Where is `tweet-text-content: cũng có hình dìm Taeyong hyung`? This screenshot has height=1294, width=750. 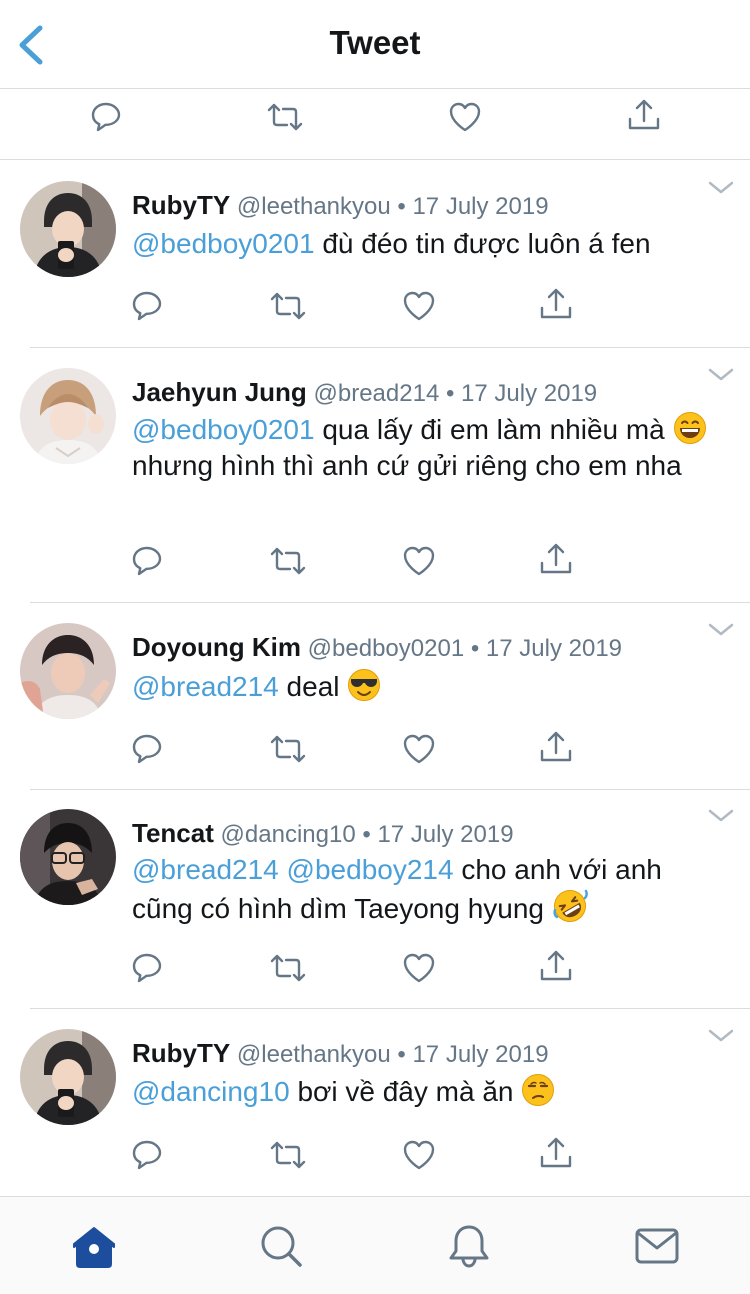 tweet-text-content: cũng có hình dìm Taeyong hyung is located at coordinates (338, 908).